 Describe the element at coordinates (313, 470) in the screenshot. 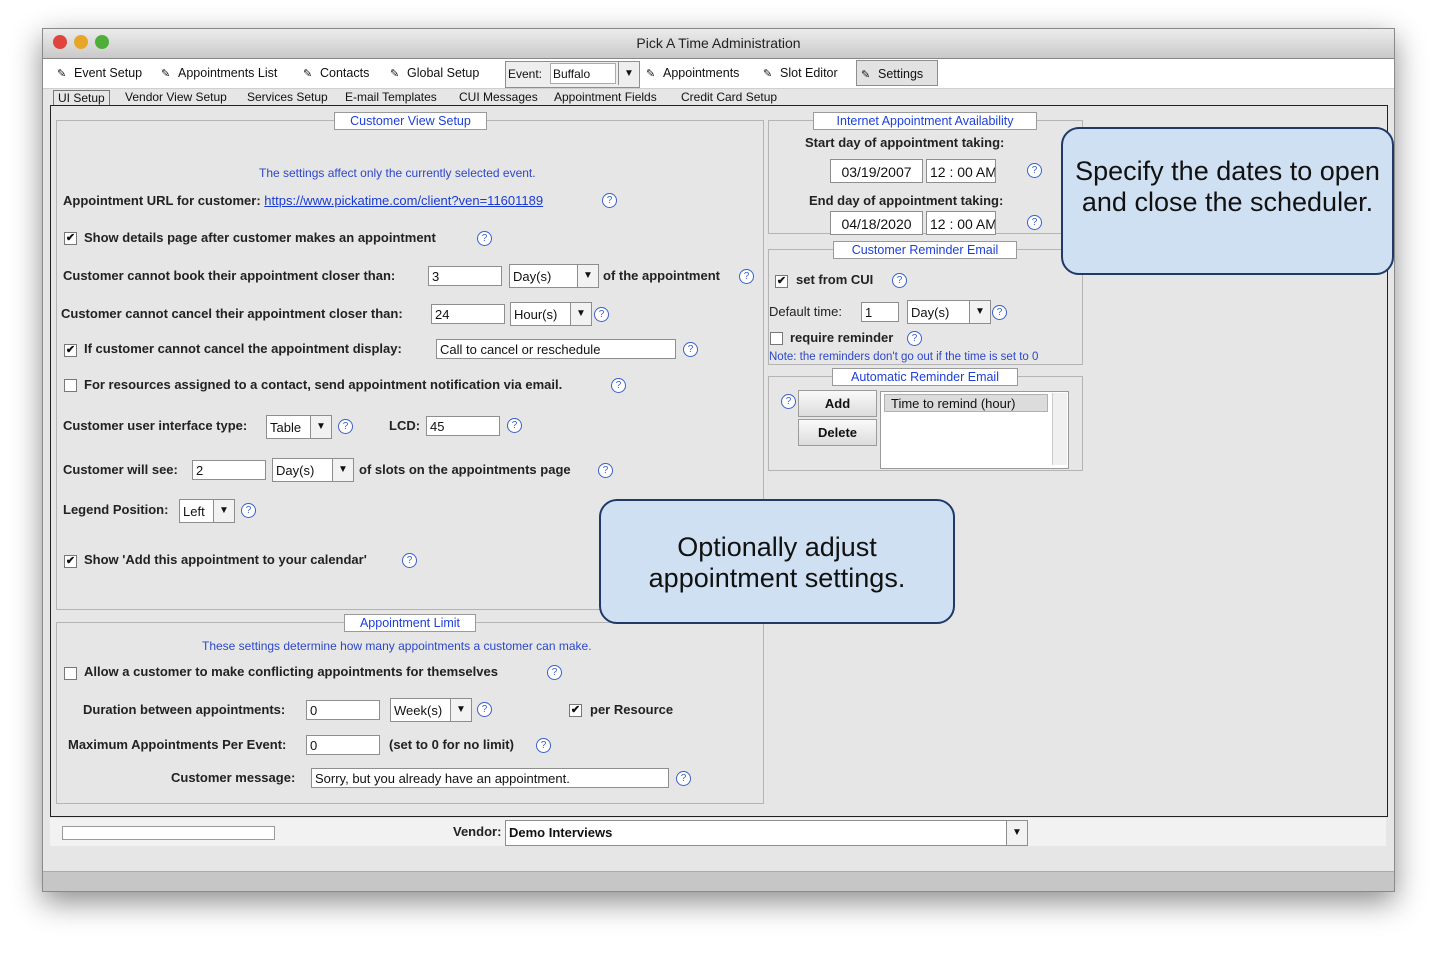

I see `will-see-unit-select: Day(s) ▼` at that location.